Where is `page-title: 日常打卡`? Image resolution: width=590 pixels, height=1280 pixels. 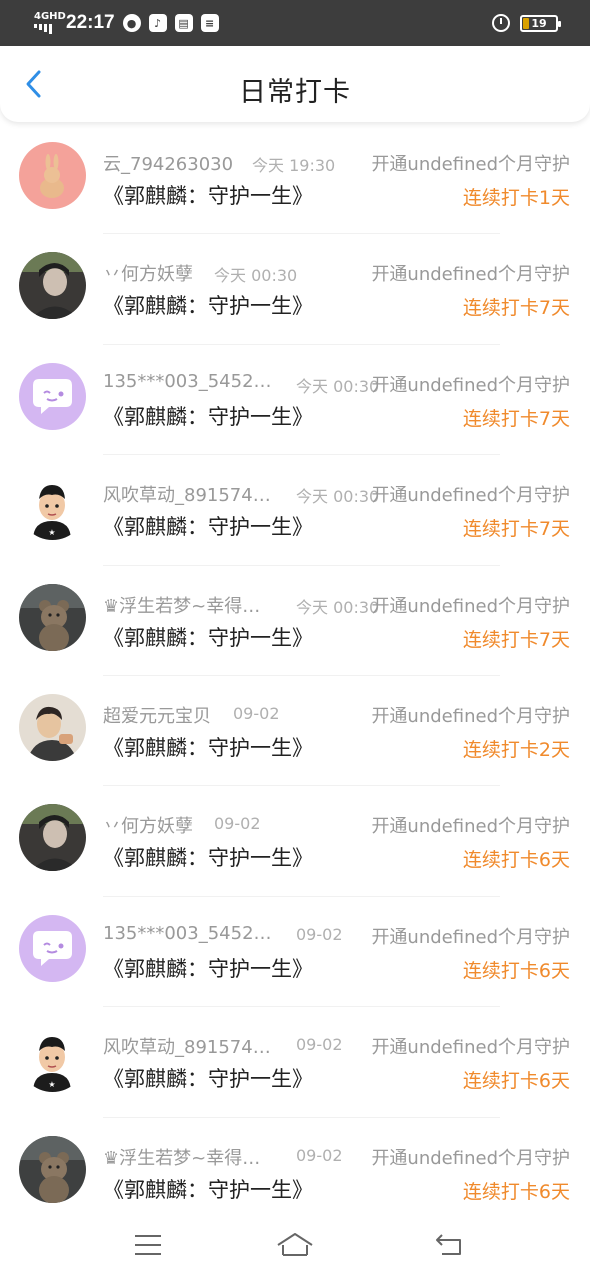
page-title: 日常打卡 is located at coordinates (295, 92).